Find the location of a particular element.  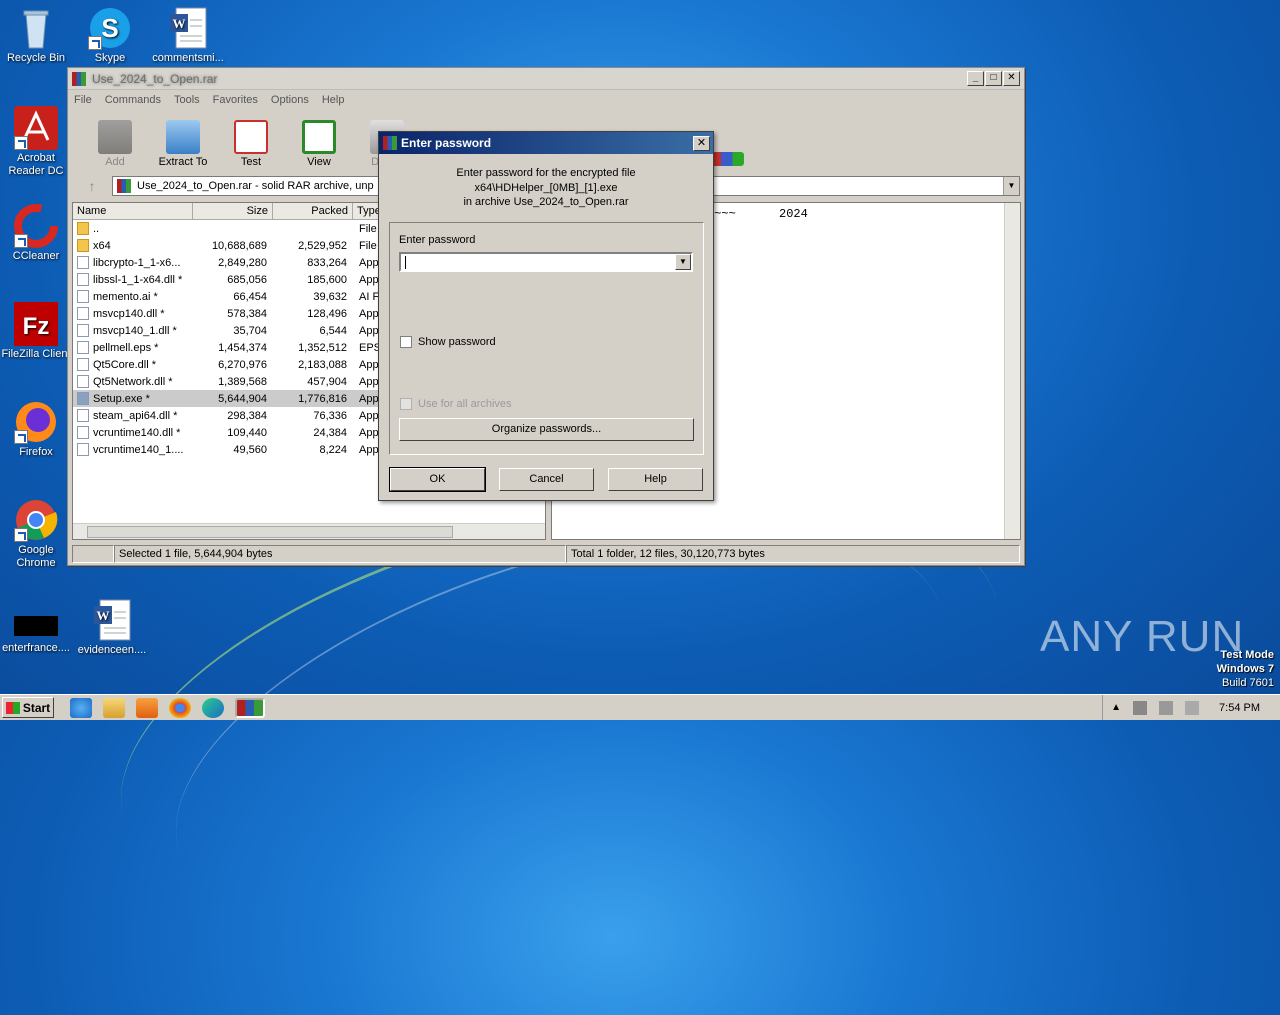

cell-name: pellmell.eps * is located at coordinates (133, 347).